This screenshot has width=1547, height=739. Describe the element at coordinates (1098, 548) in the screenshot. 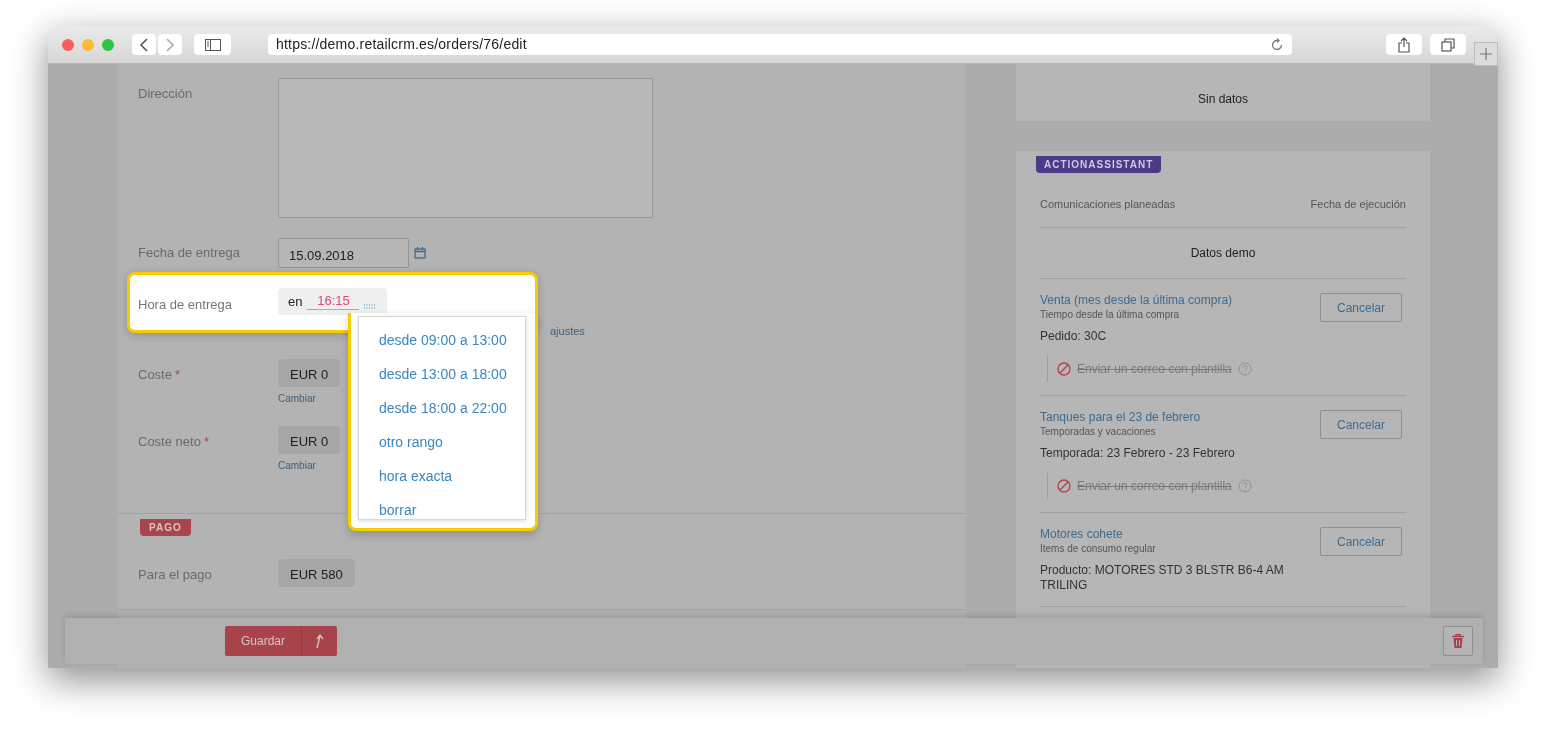

I see `campaign-type: Items de consumo regular` at that location.